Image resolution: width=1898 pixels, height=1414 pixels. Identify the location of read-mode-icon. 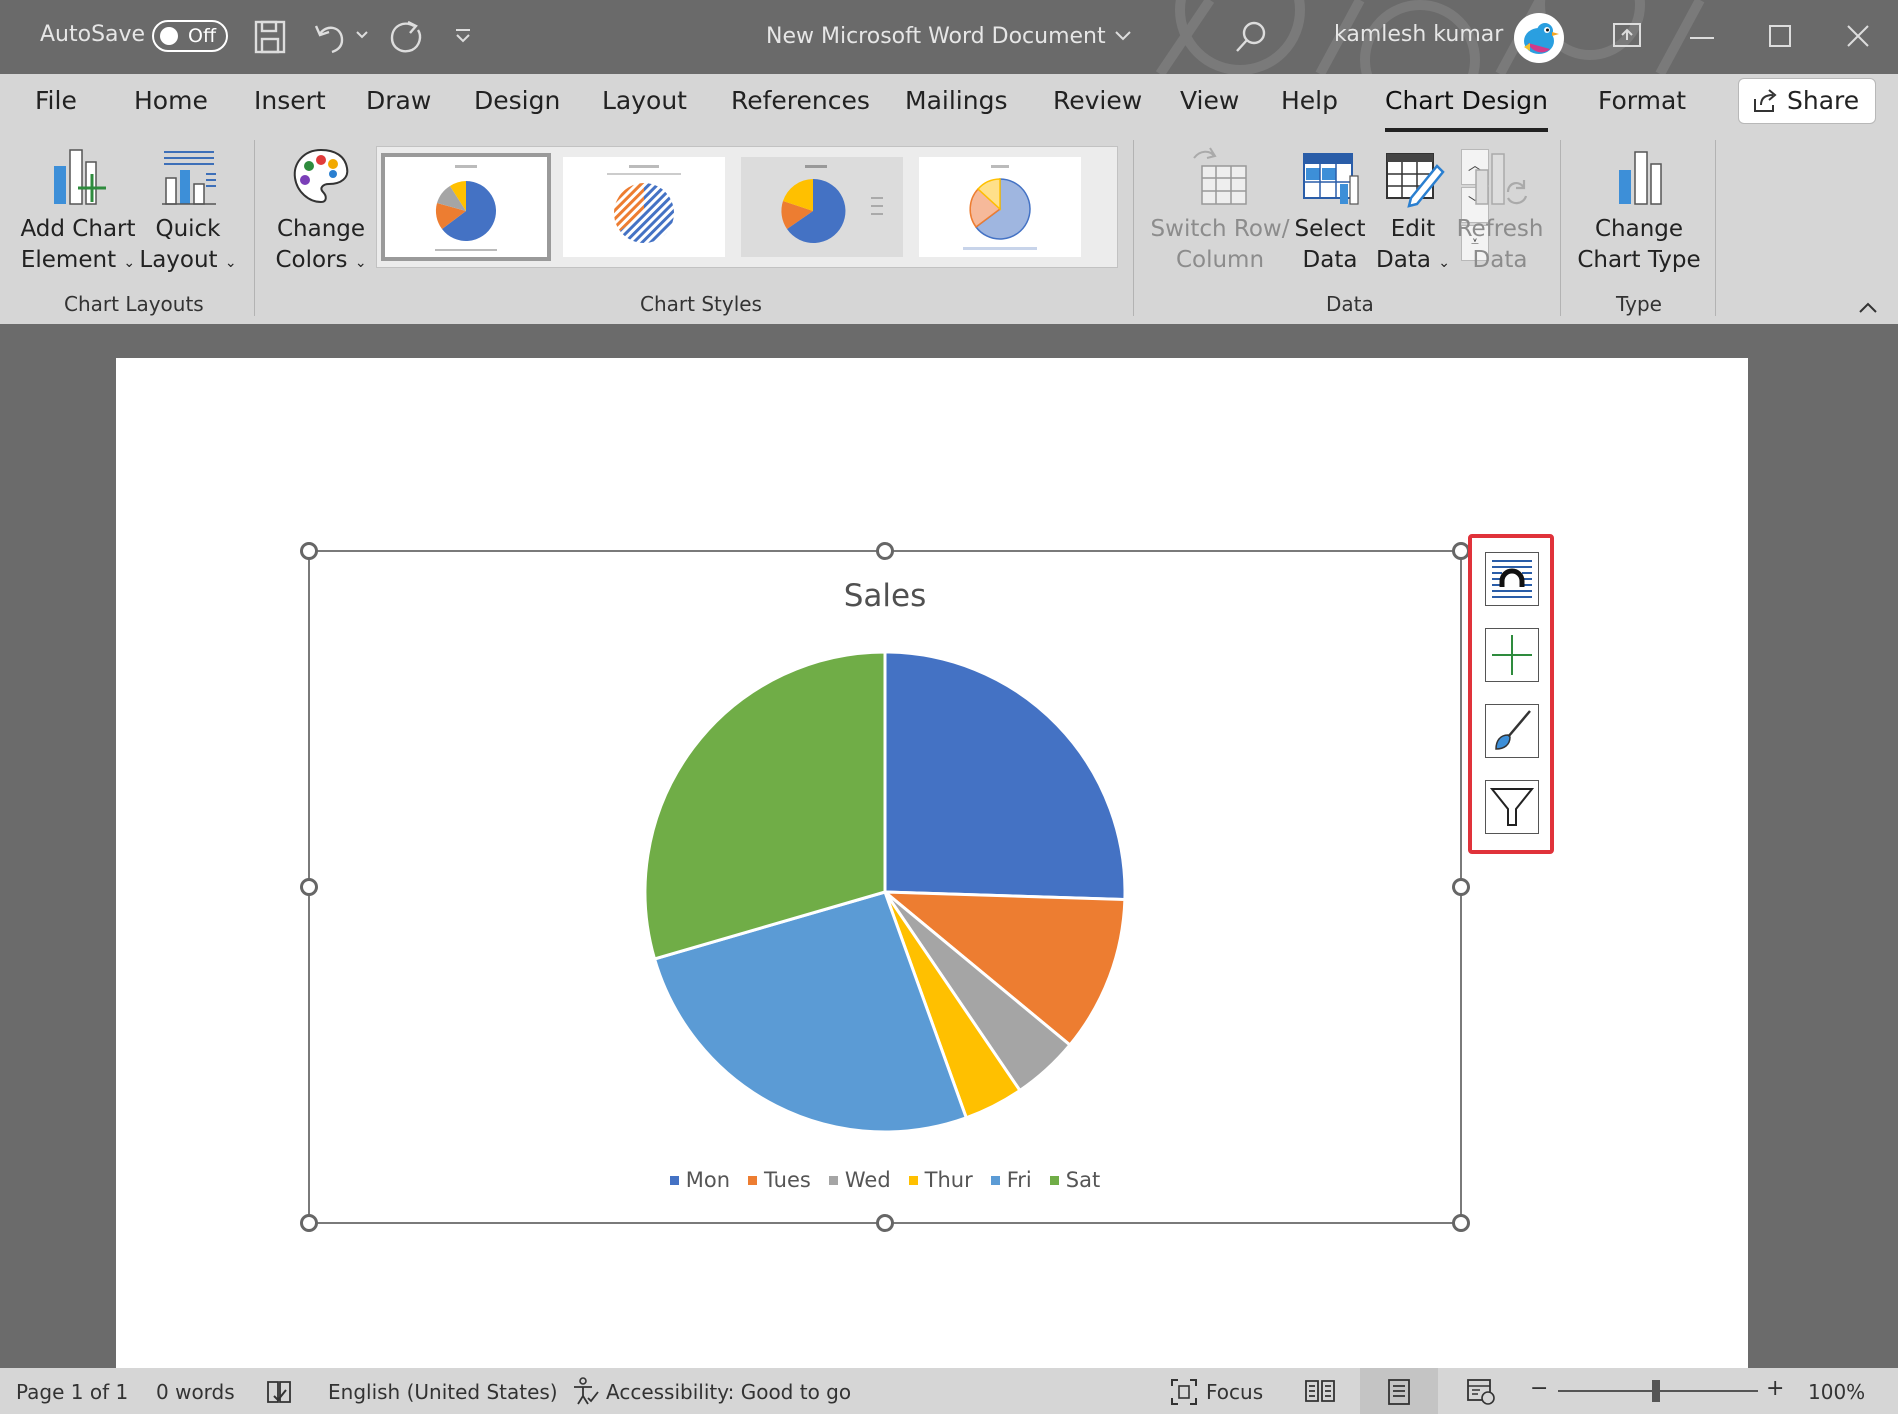
(1320, 1391).